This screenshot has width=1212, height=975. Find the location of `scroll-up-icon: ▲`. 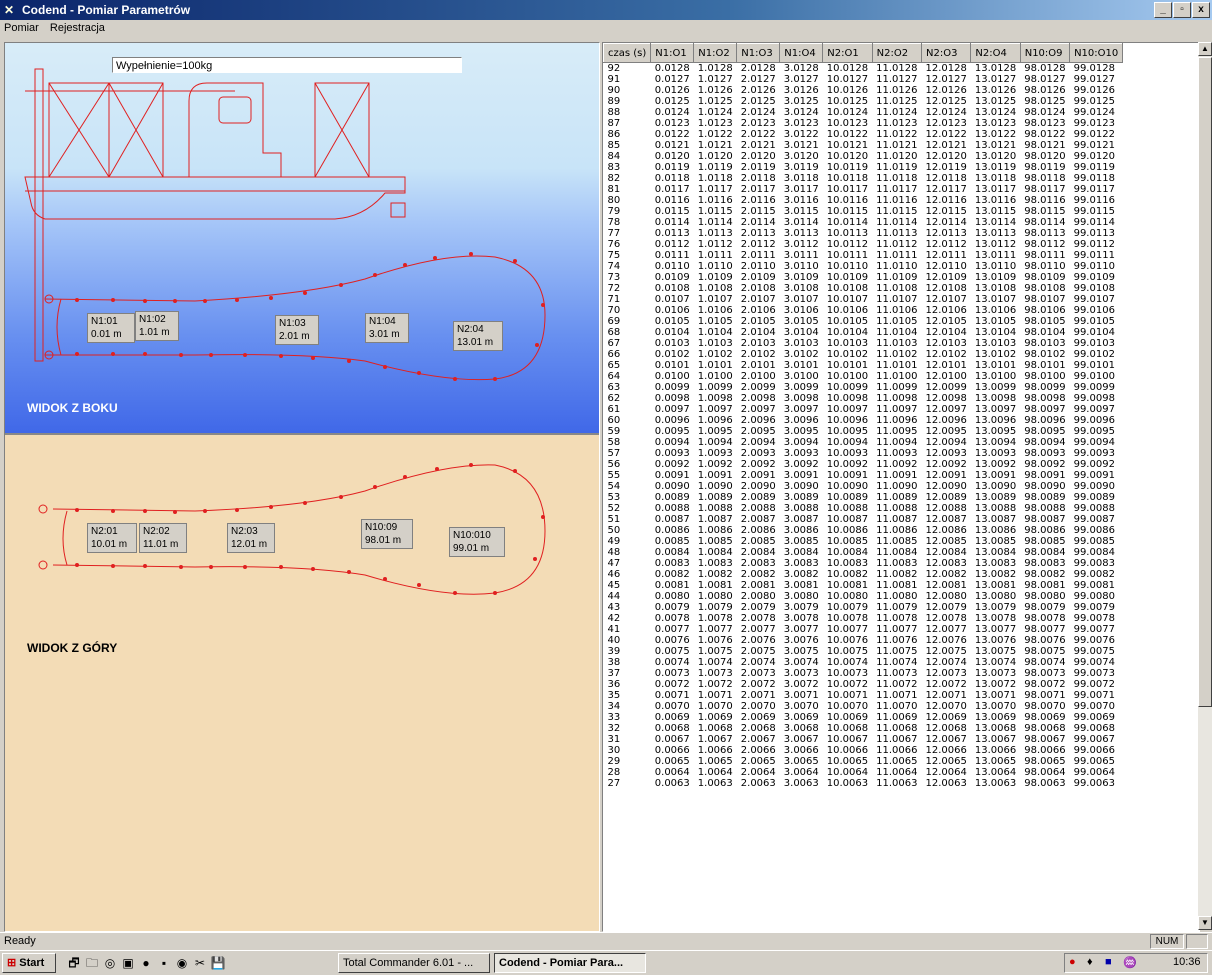

scroll-up-icon: ▲ is located at coordinates (1205, 49).